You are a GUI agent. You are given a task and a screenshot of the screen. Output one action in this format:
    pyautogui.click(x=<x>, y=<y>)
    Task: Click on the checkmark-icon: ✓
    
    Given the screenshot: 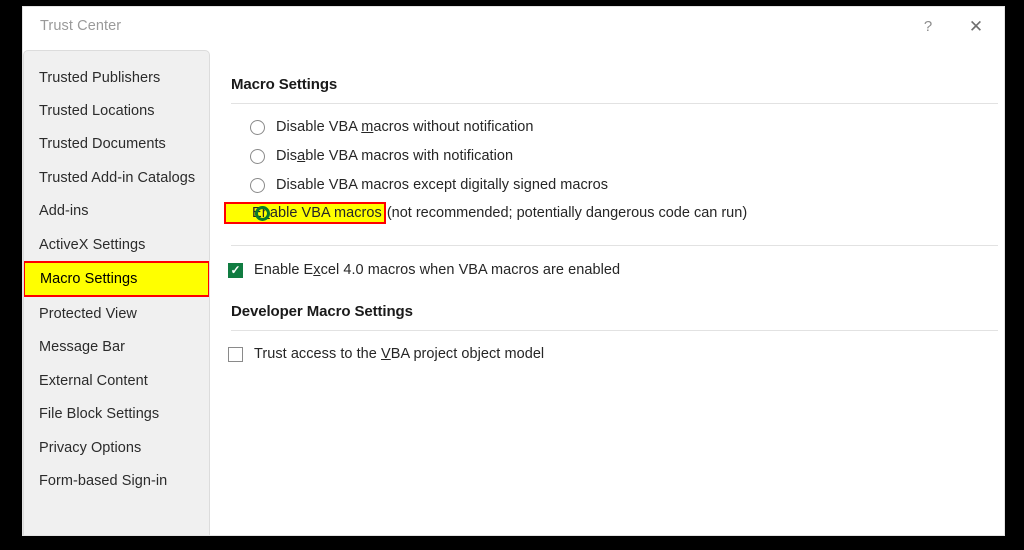 What is the action you would take?
    pyautogui.click(x=235, y=270)
    